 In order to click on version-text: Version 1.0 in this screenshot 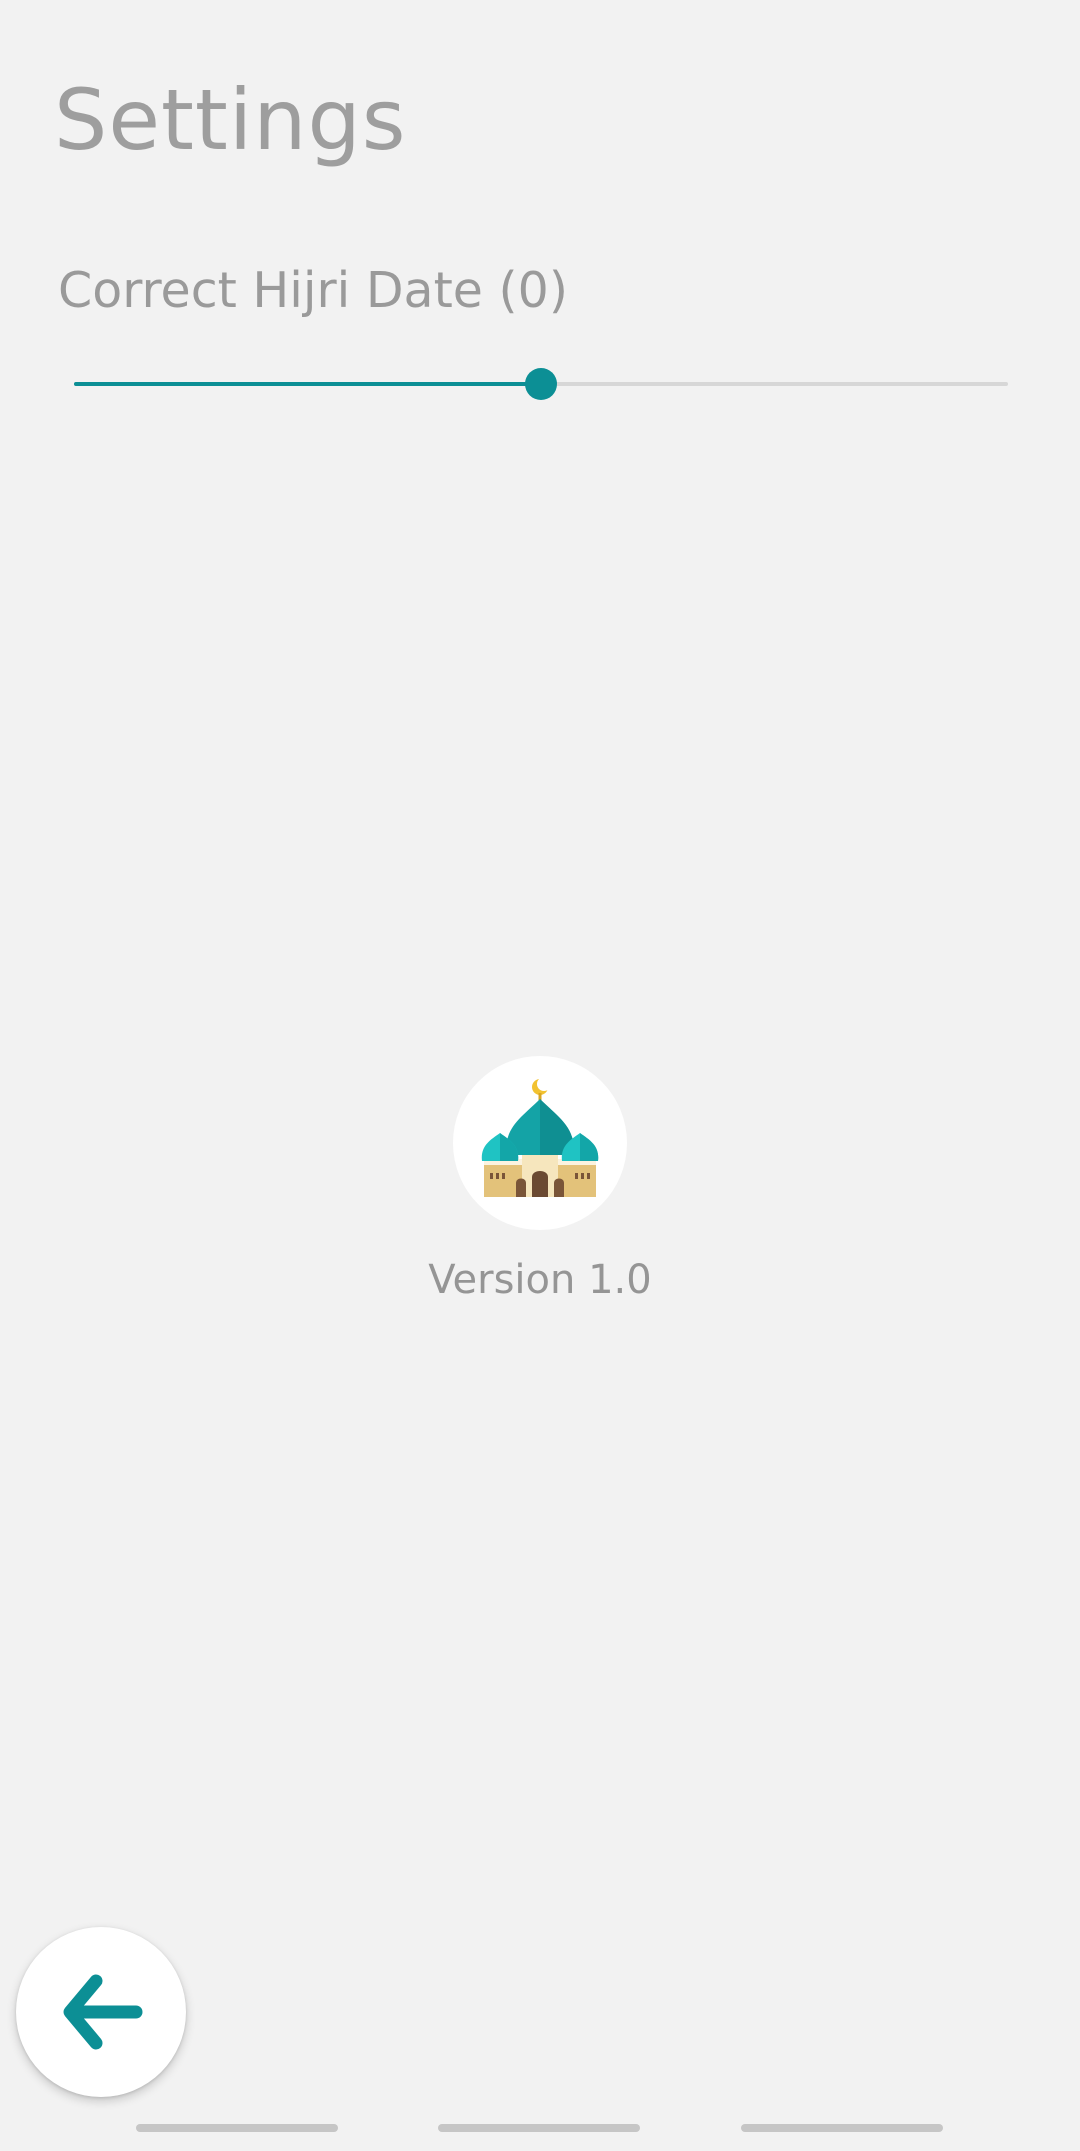, I will do `click(540, 1280)`.